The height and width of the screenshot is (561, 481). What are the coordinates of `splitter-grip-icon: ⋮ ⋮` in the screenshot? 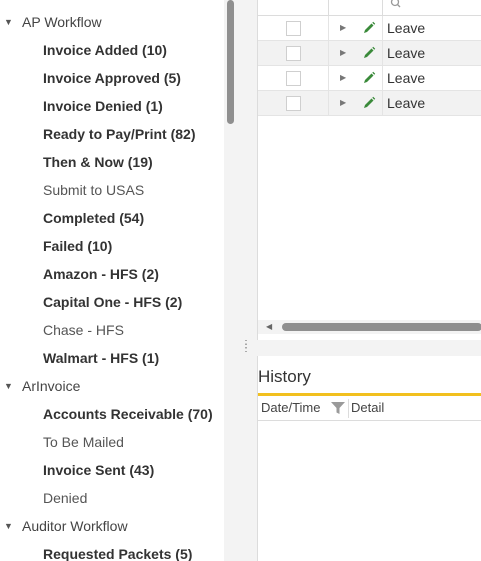 It's located at (246, 347).